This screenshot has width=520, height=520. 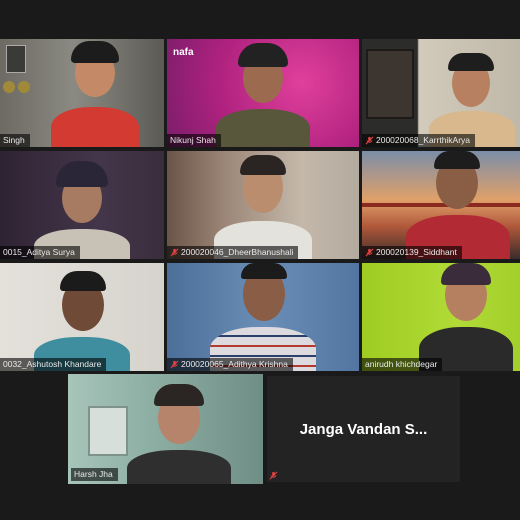 I want to click on participant-nameplate: Harsh Jha, so click(x=94, y=474).